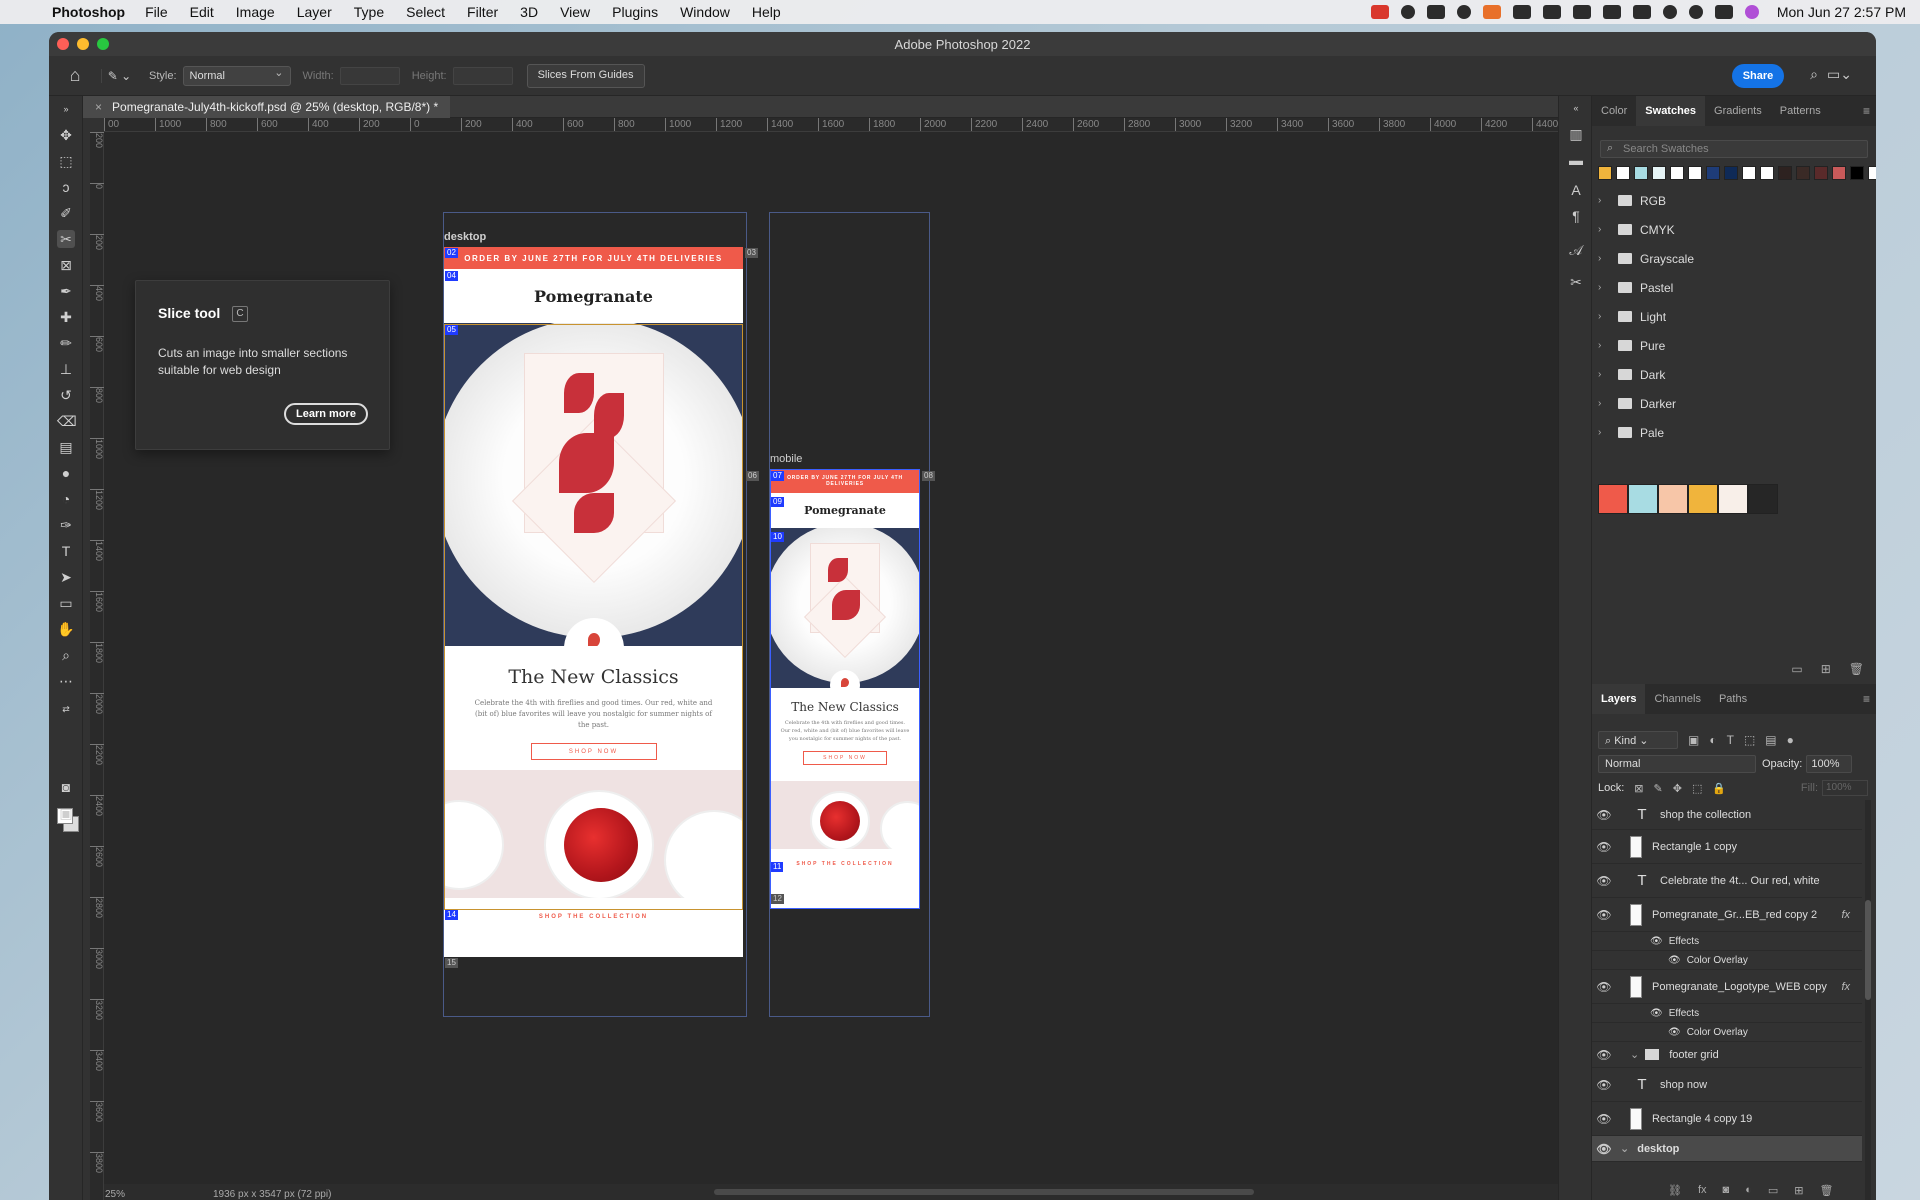  I want to click on type-tool-icon: T, so click(66, 551).